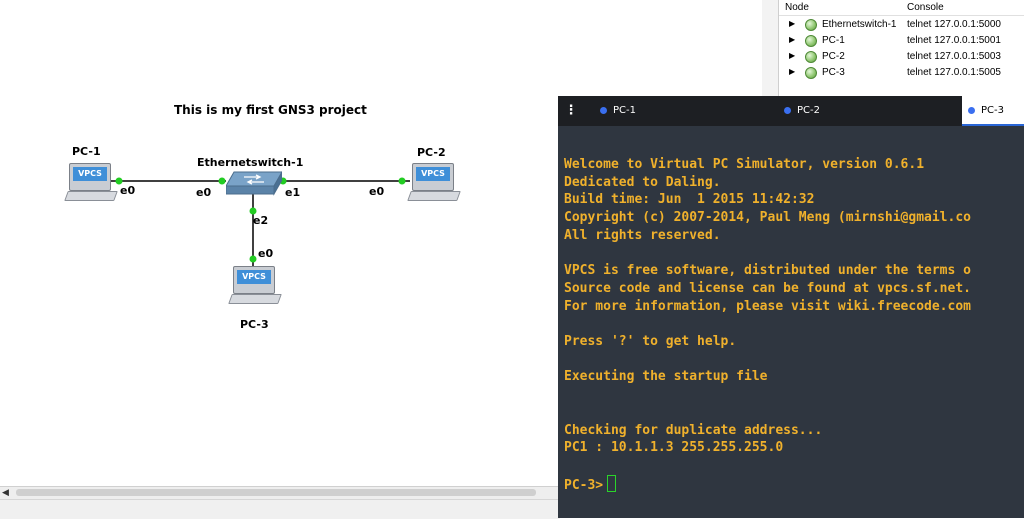 Image resolution: width=1024 pixels, height=519 pixels. Describe the element at coordinates (293, 192) in the screenshot. I see `port-label-sw-e1: e1` at that location.